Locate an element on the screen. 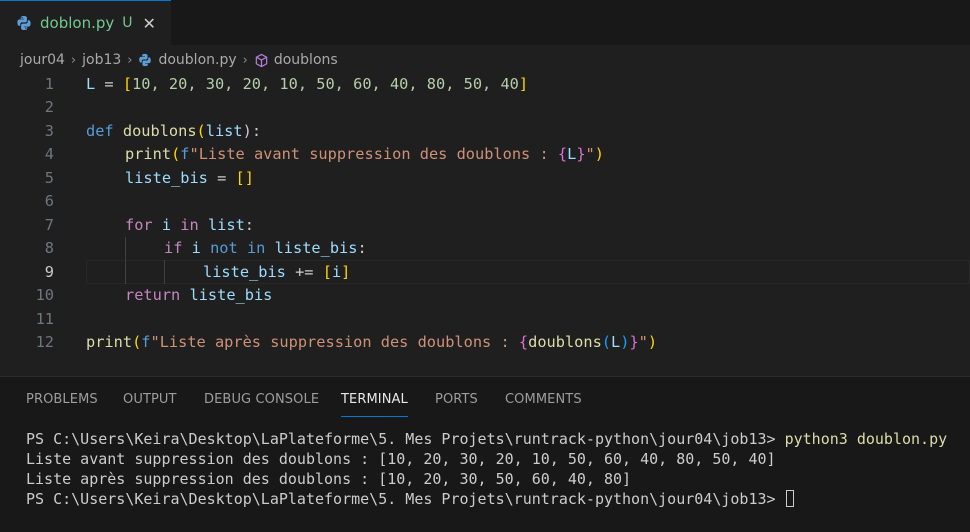  tab-problems: PROBLEMS is located at coordinates (62, 399).